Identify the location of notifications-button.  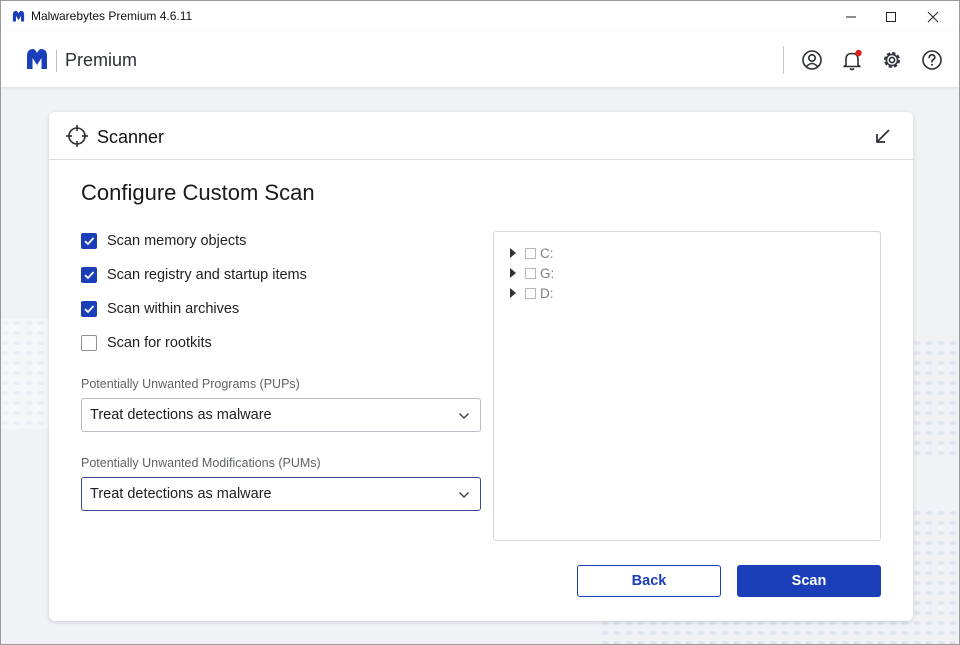
(852, 60).